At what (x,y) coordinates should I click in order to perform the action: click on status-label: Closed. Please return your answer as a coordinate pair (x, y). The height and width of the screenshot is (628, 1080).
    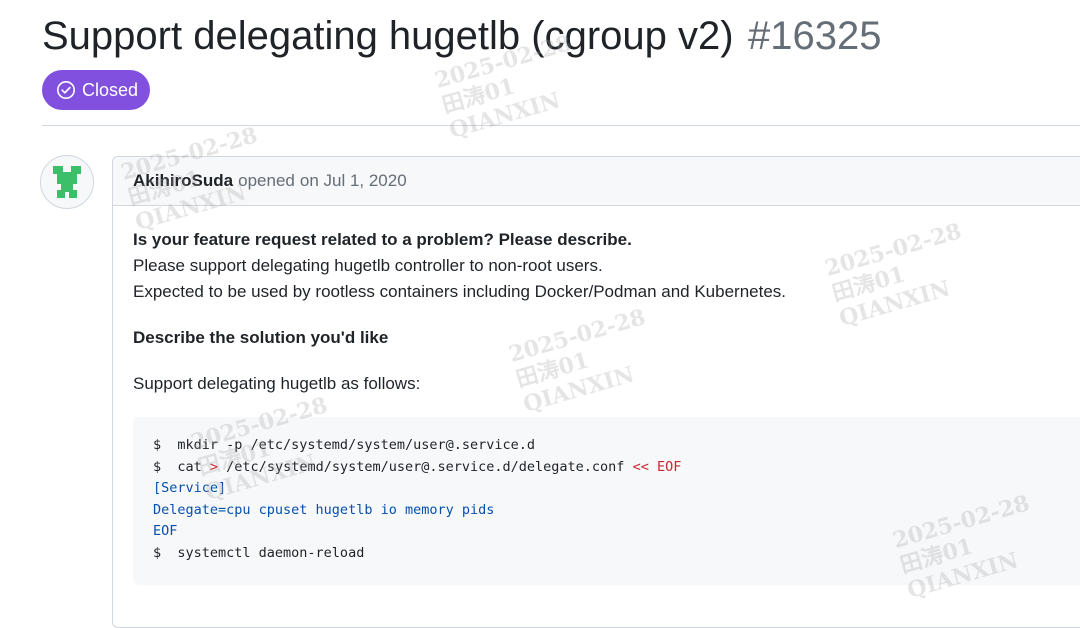
    Looking at the image, I should click on (110, 89).